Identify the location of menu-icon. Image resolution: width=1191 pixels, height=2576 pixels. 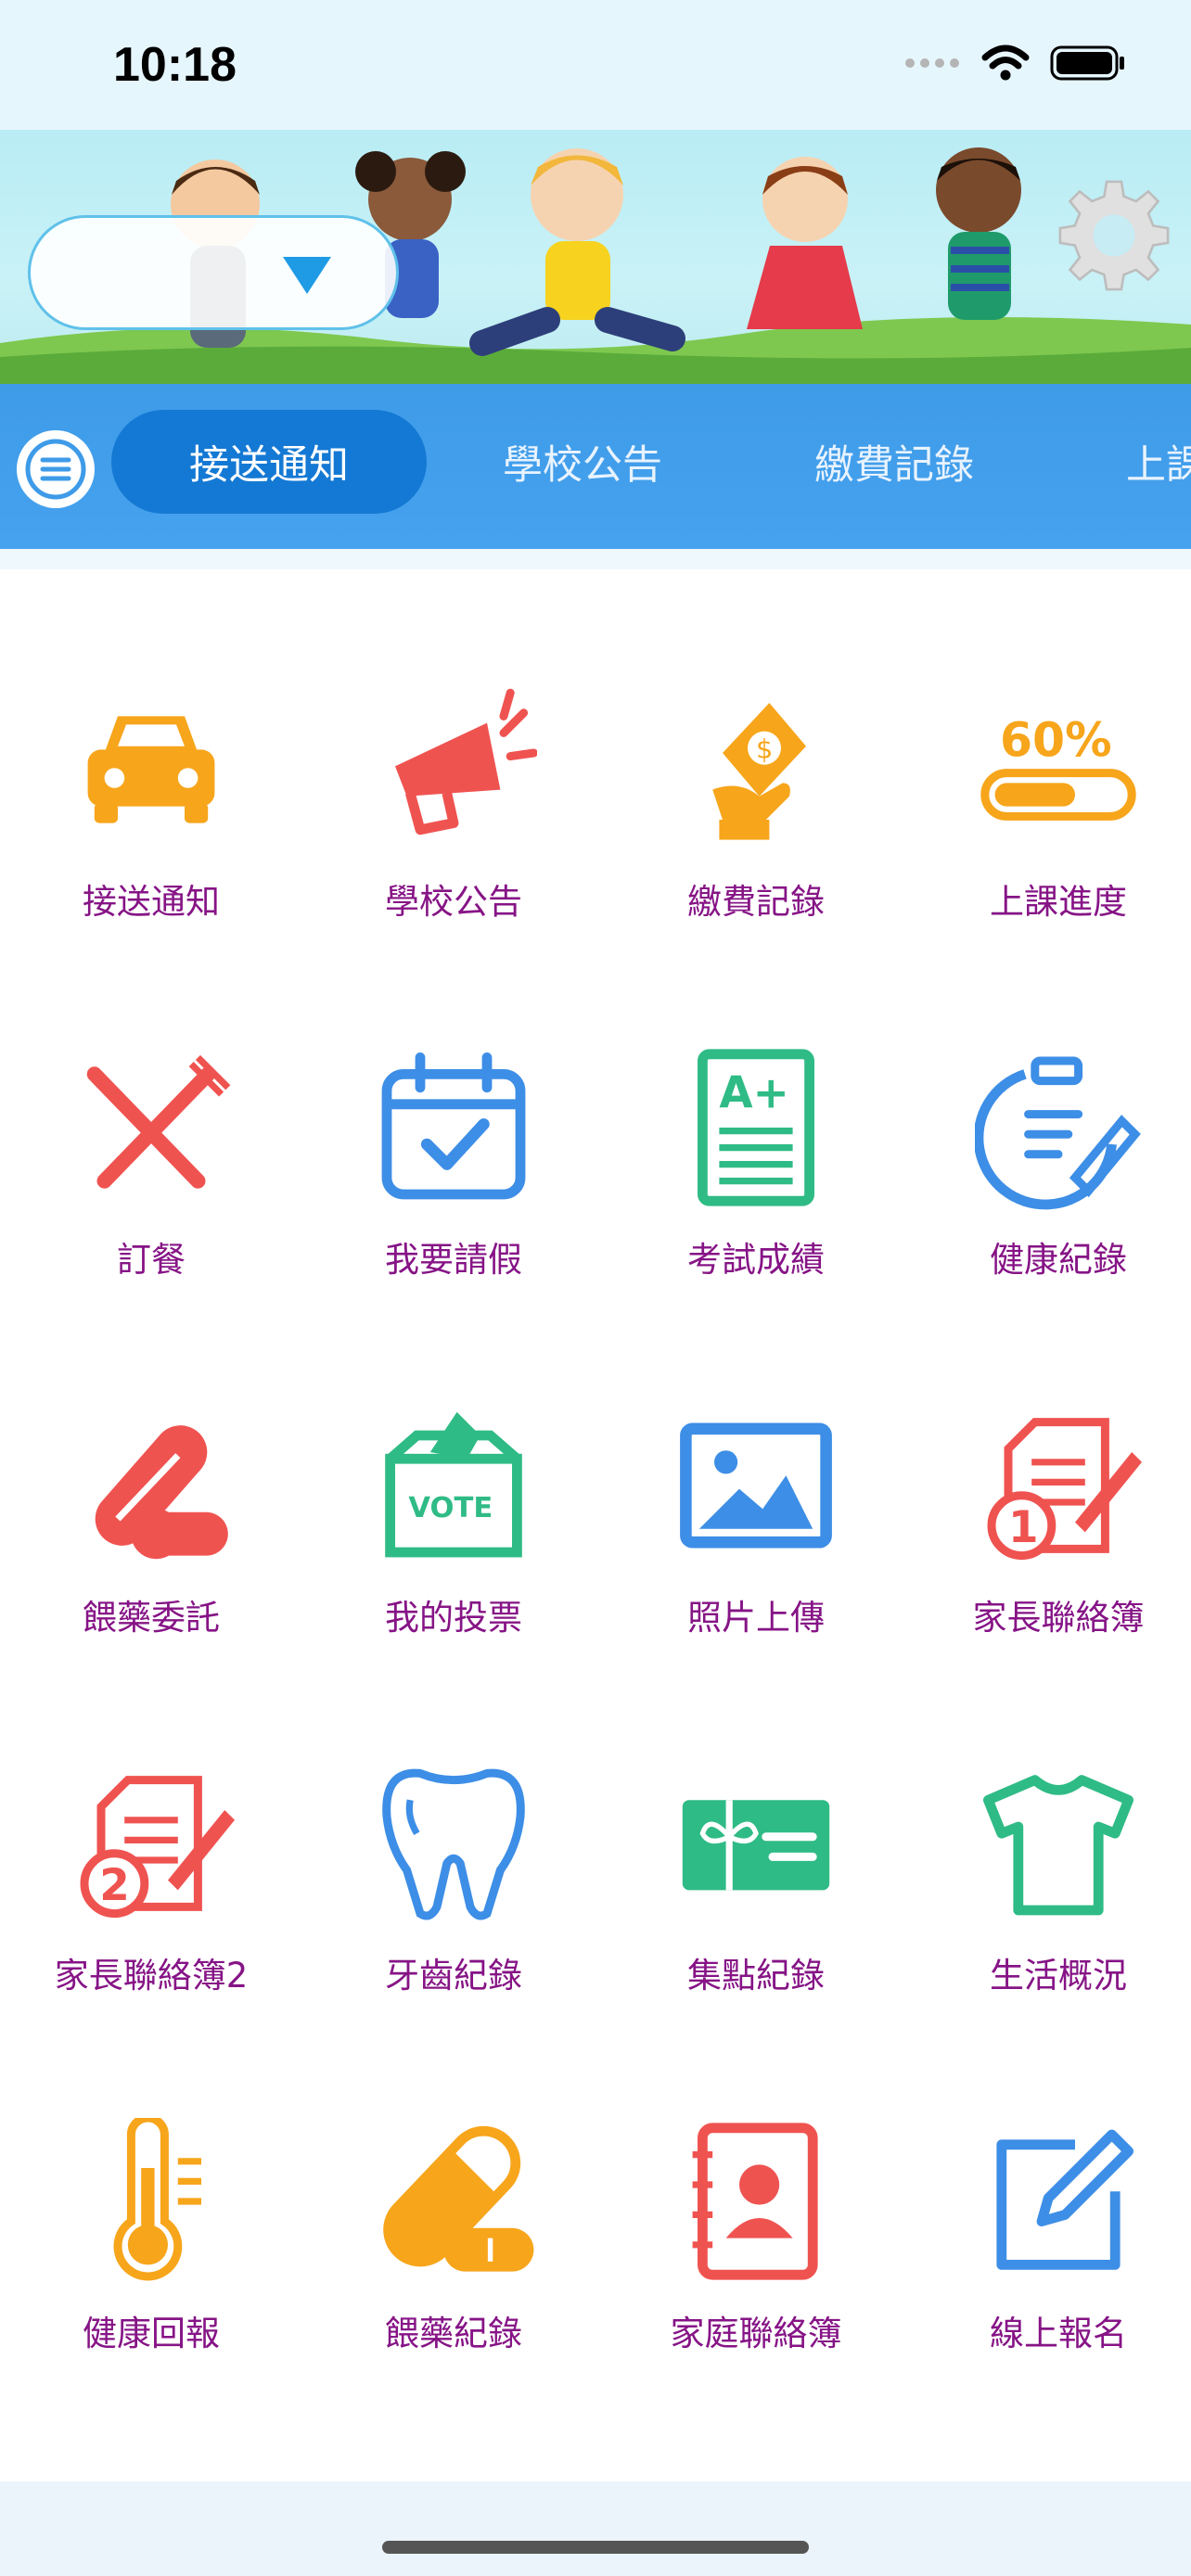
(55, 470).